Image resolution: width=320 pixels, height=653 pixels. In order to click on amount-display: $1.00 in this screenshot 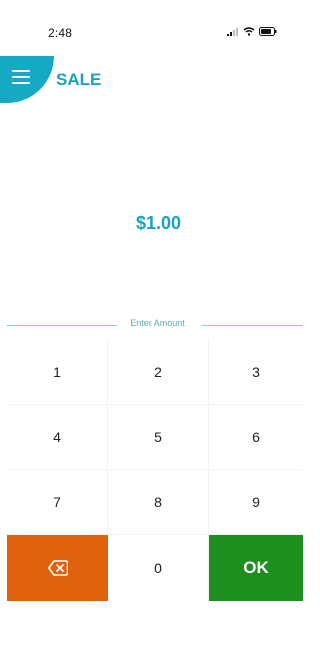, I will do `click(158, 223)`.